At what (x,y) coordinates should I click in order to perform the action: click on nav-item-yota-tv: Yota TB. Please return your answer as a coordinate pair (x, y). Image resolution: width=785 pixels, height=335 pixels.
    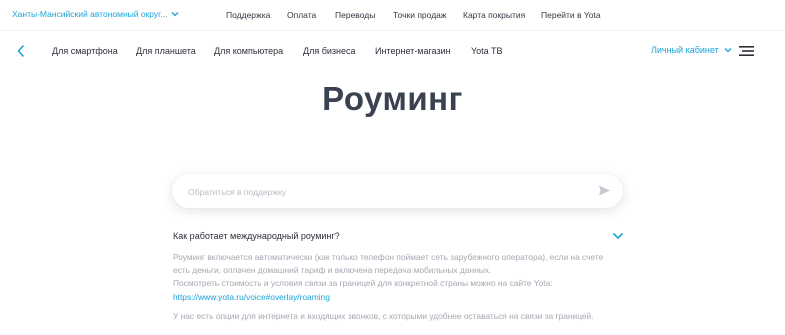
    Looking at the image, I should click on (487, 51).